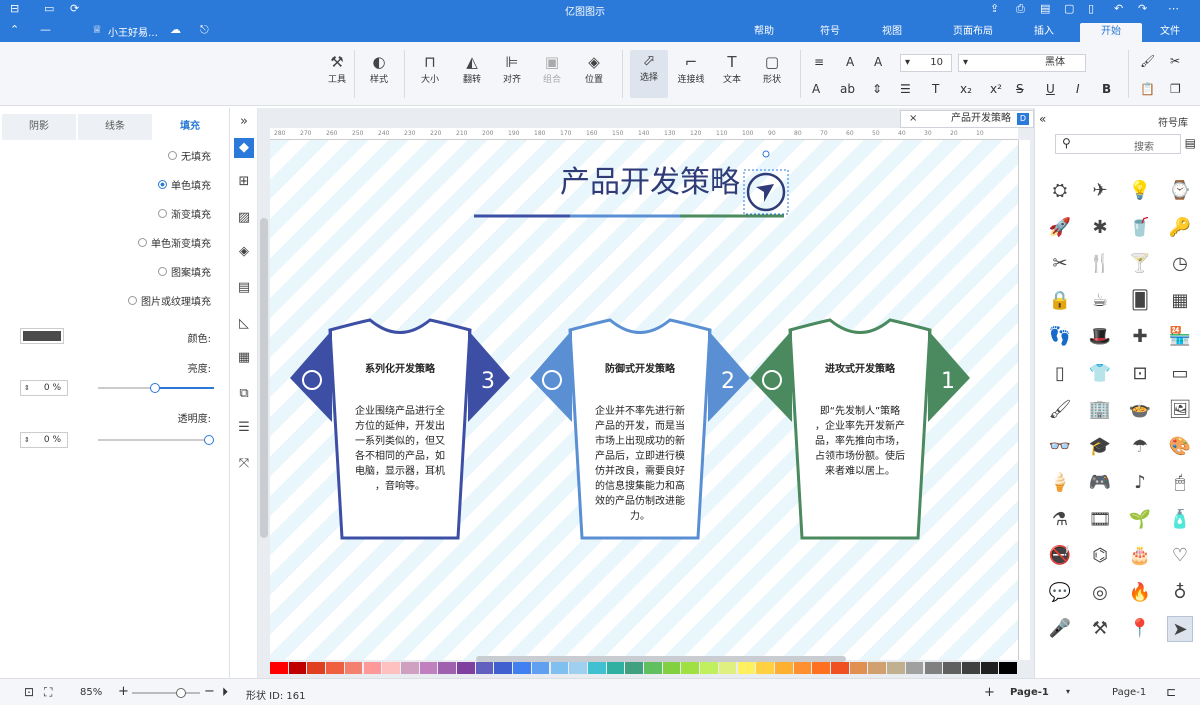 The image size is (1200, 705). What do you see at coordinates (1180, 301) in the screenshot?
I see `grid-icon: ▦` at bounding box center [1180, 301].